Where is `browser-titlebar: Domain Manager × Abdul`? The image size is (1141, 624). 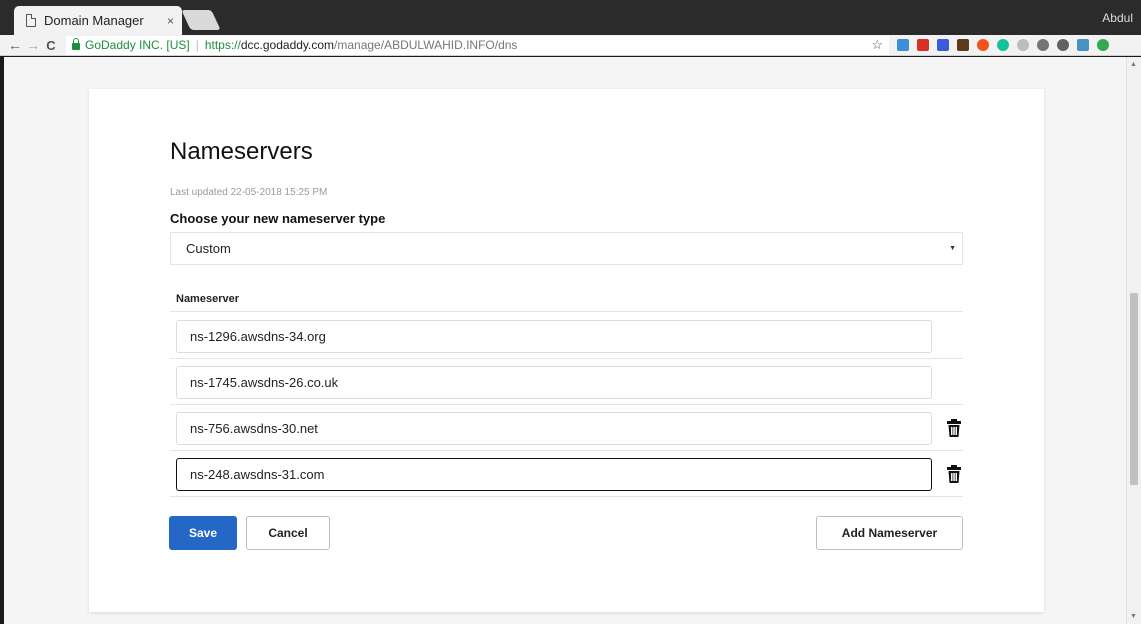
browser-titlebar: Domain Manager × Abdul is located at coordinates (570, 17).